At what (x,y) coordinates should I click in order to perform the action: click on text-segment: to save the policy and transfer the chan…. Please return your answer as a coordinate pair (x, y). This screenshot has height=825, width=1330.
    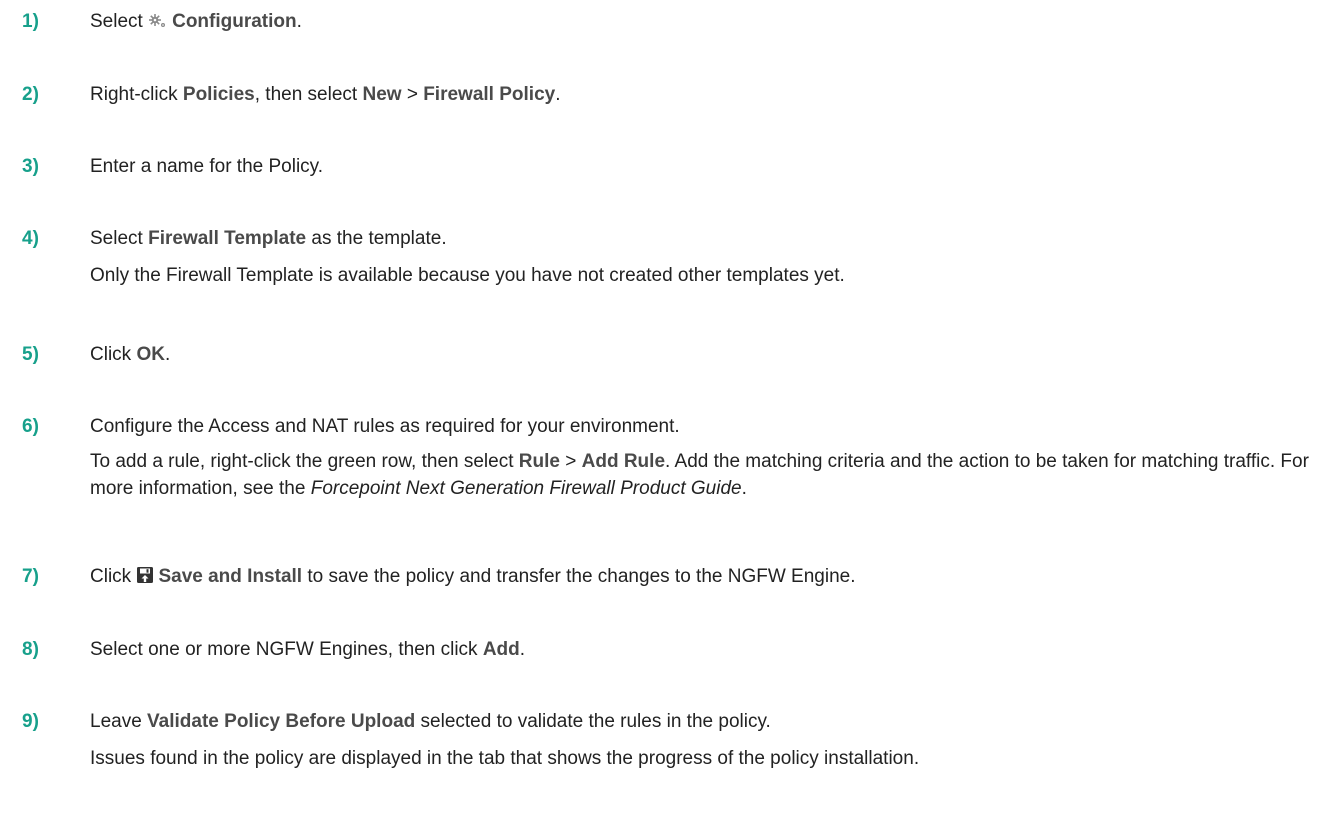
    Looking at the image, I should click on (579, 576).